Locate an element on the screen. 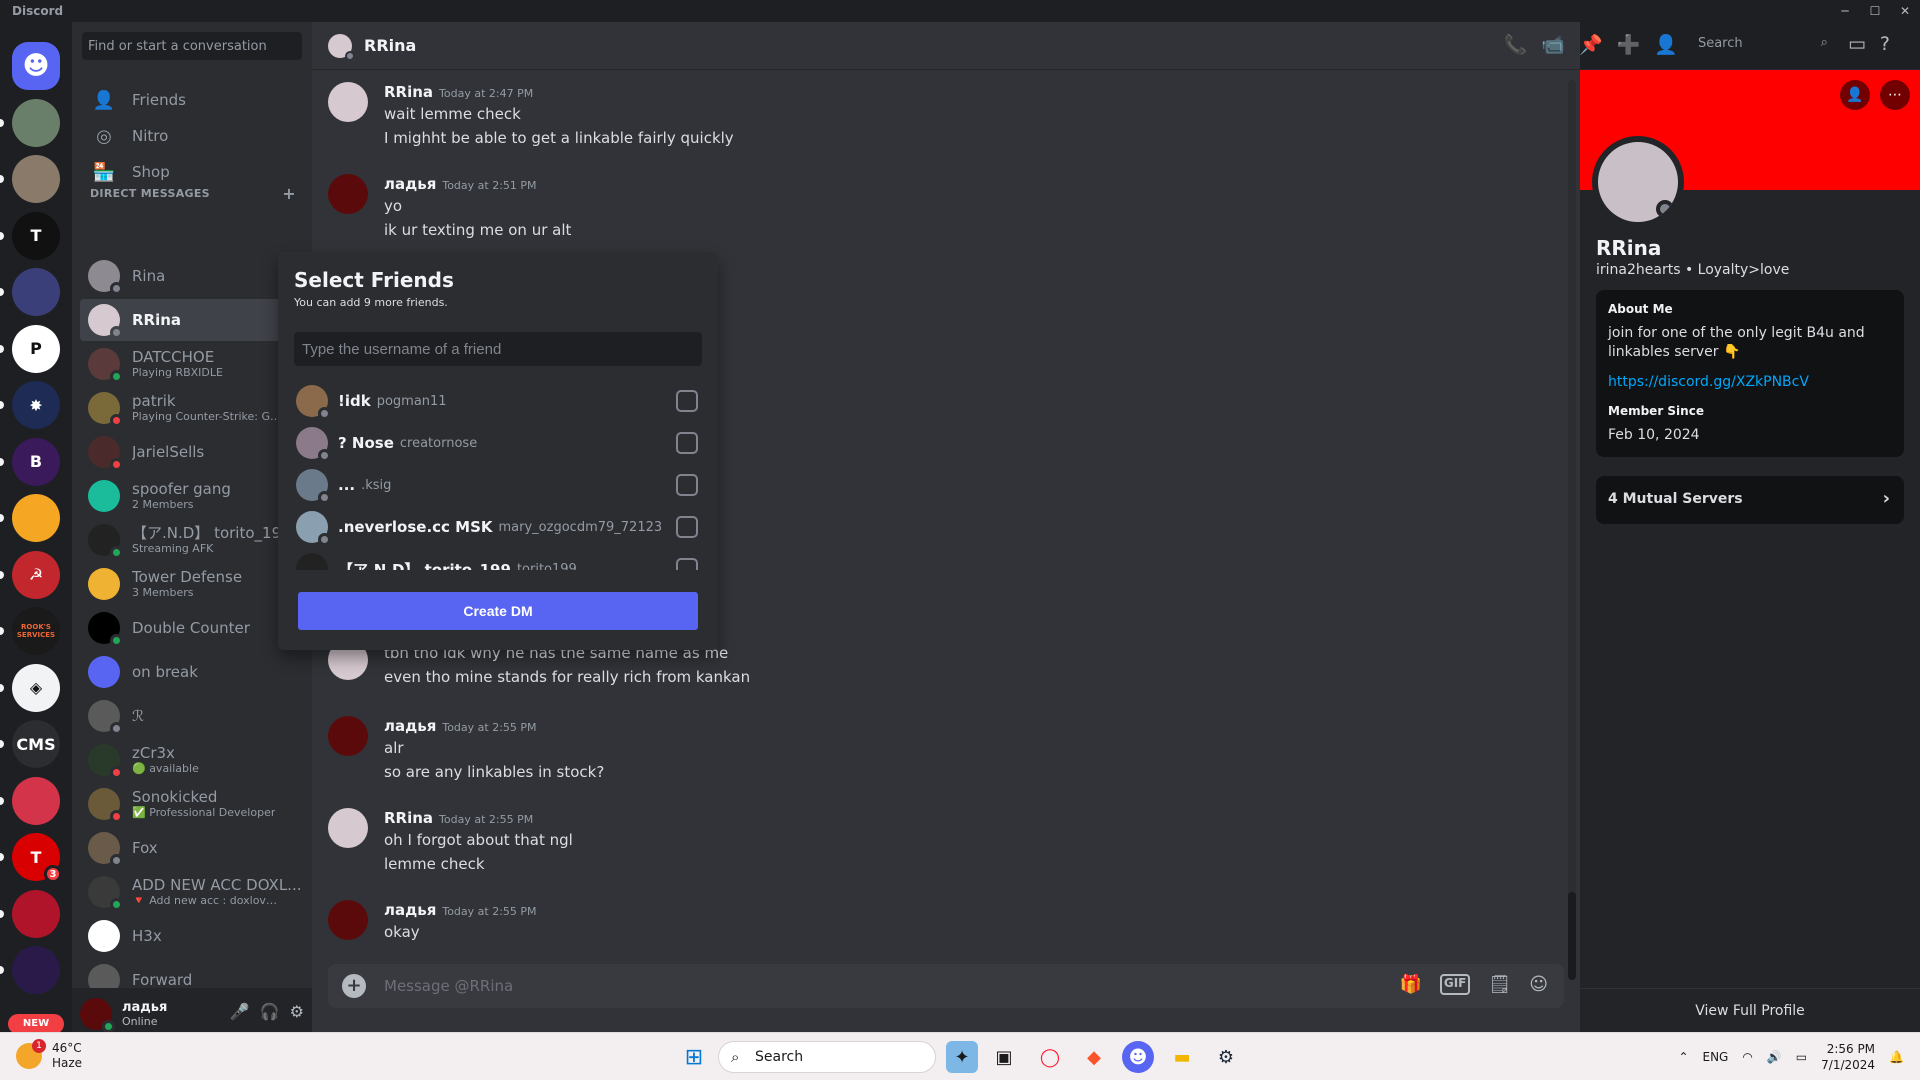 The image size is (1920, 1080). notification-bell-icon: 🔔 is located at coordinates (1896, 1057).